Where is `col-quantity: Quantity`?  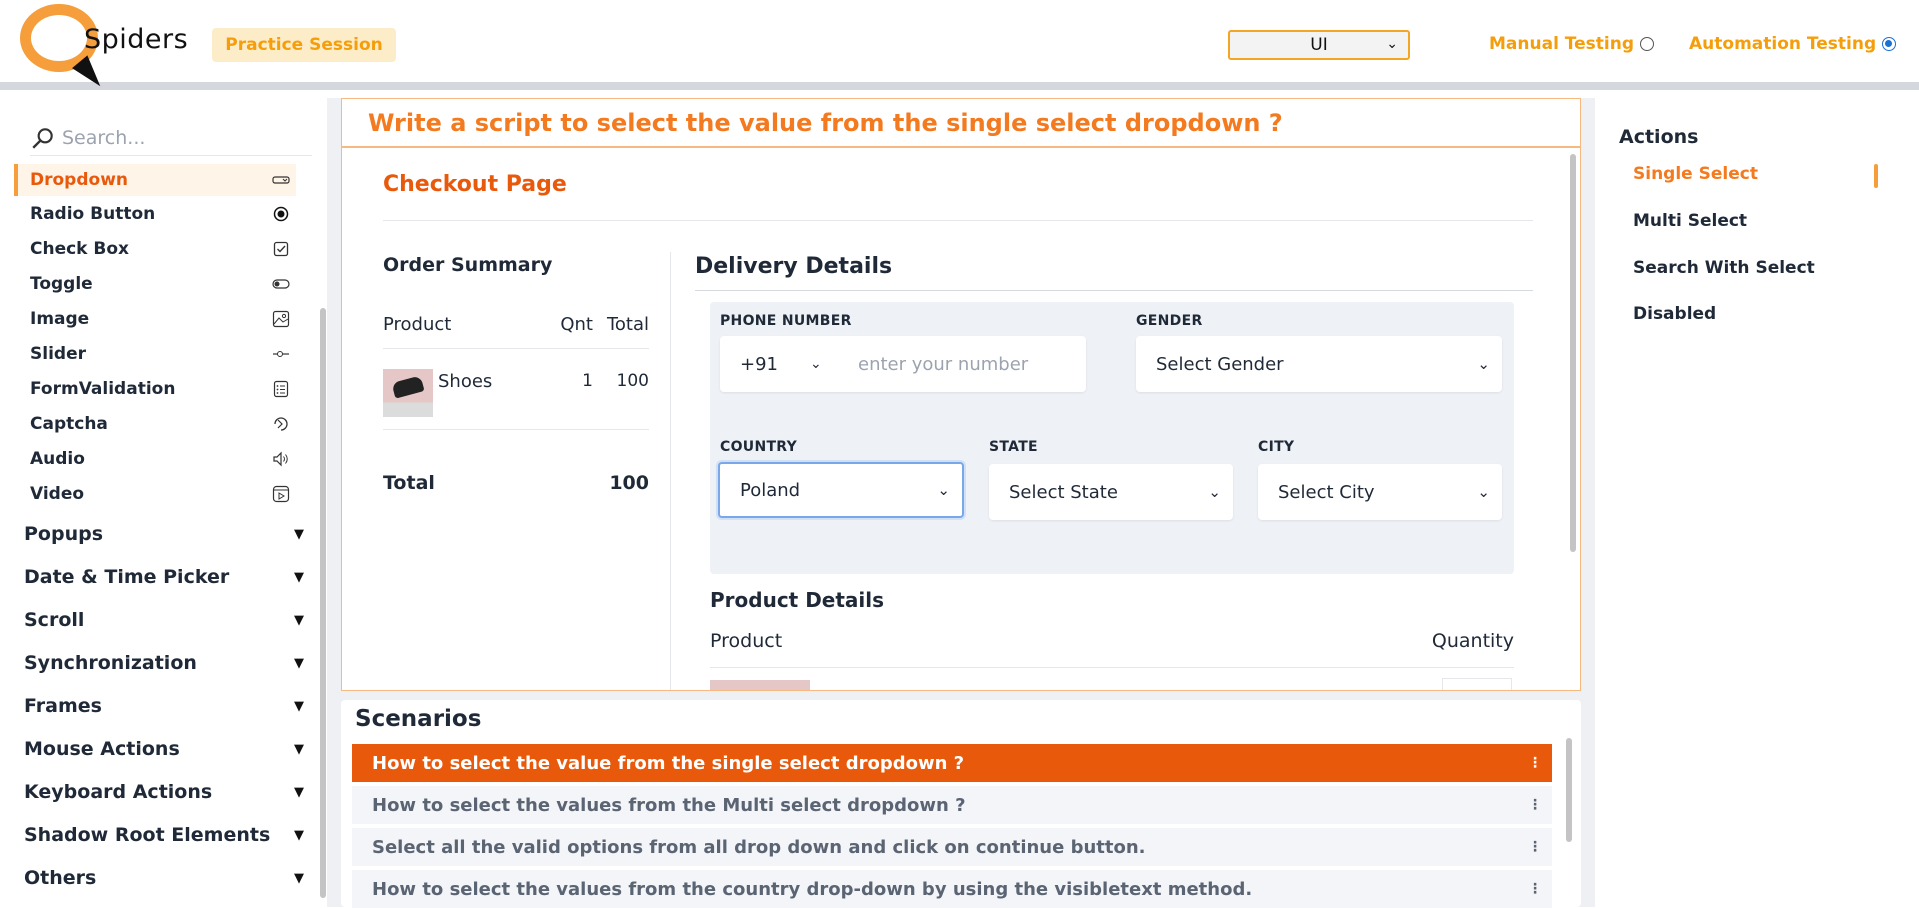
col-quantity: Quantity is located at coordinates (1472, 641).